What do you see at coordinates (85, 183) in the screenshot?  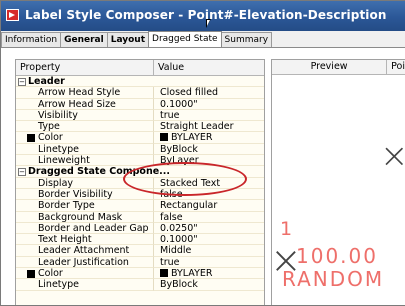 I see `property-label: Display` at bounding box center [85, 183].